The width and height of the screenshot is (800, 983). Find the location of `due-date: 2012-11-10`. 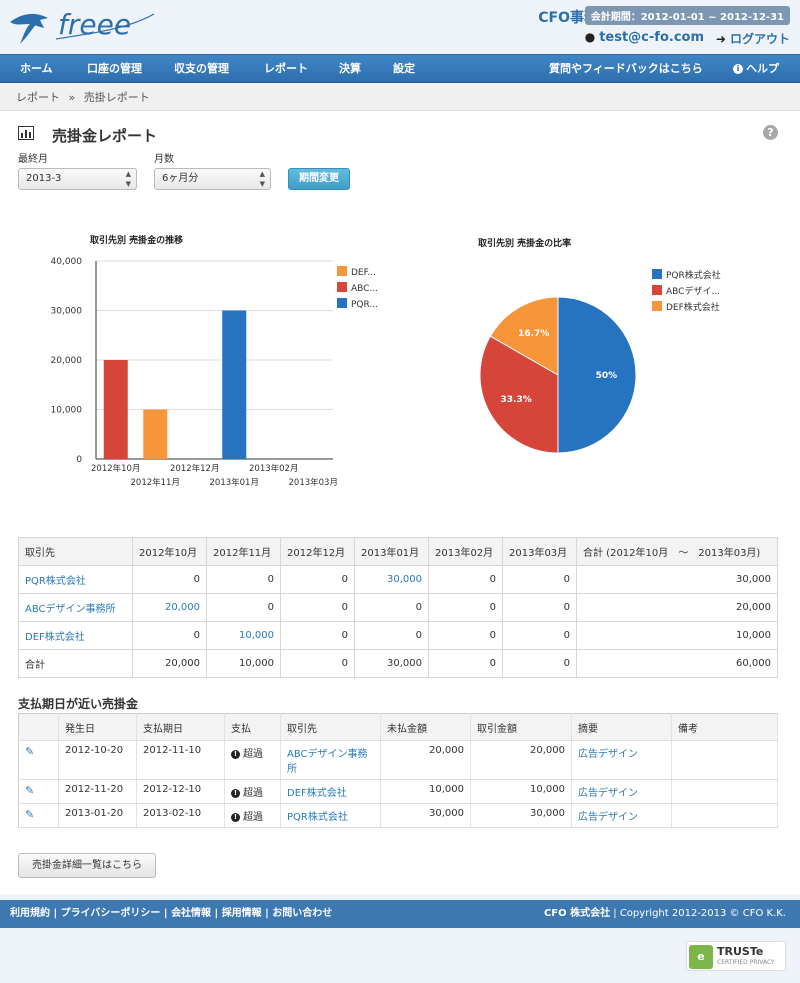

due-date: 2012-11-10 is located at coordinates (180, 760).